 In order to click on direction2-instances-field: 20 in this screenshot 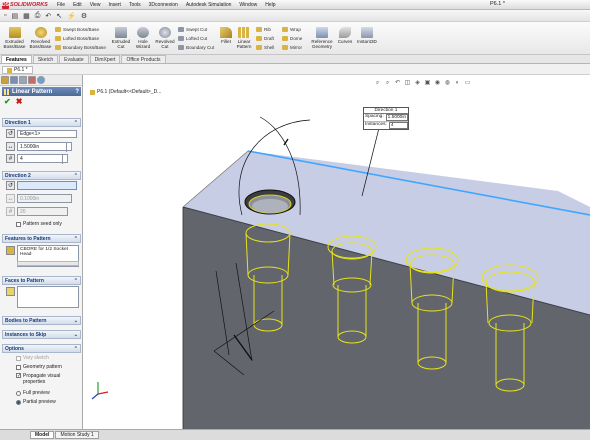, I will do `click(42, 211)`.